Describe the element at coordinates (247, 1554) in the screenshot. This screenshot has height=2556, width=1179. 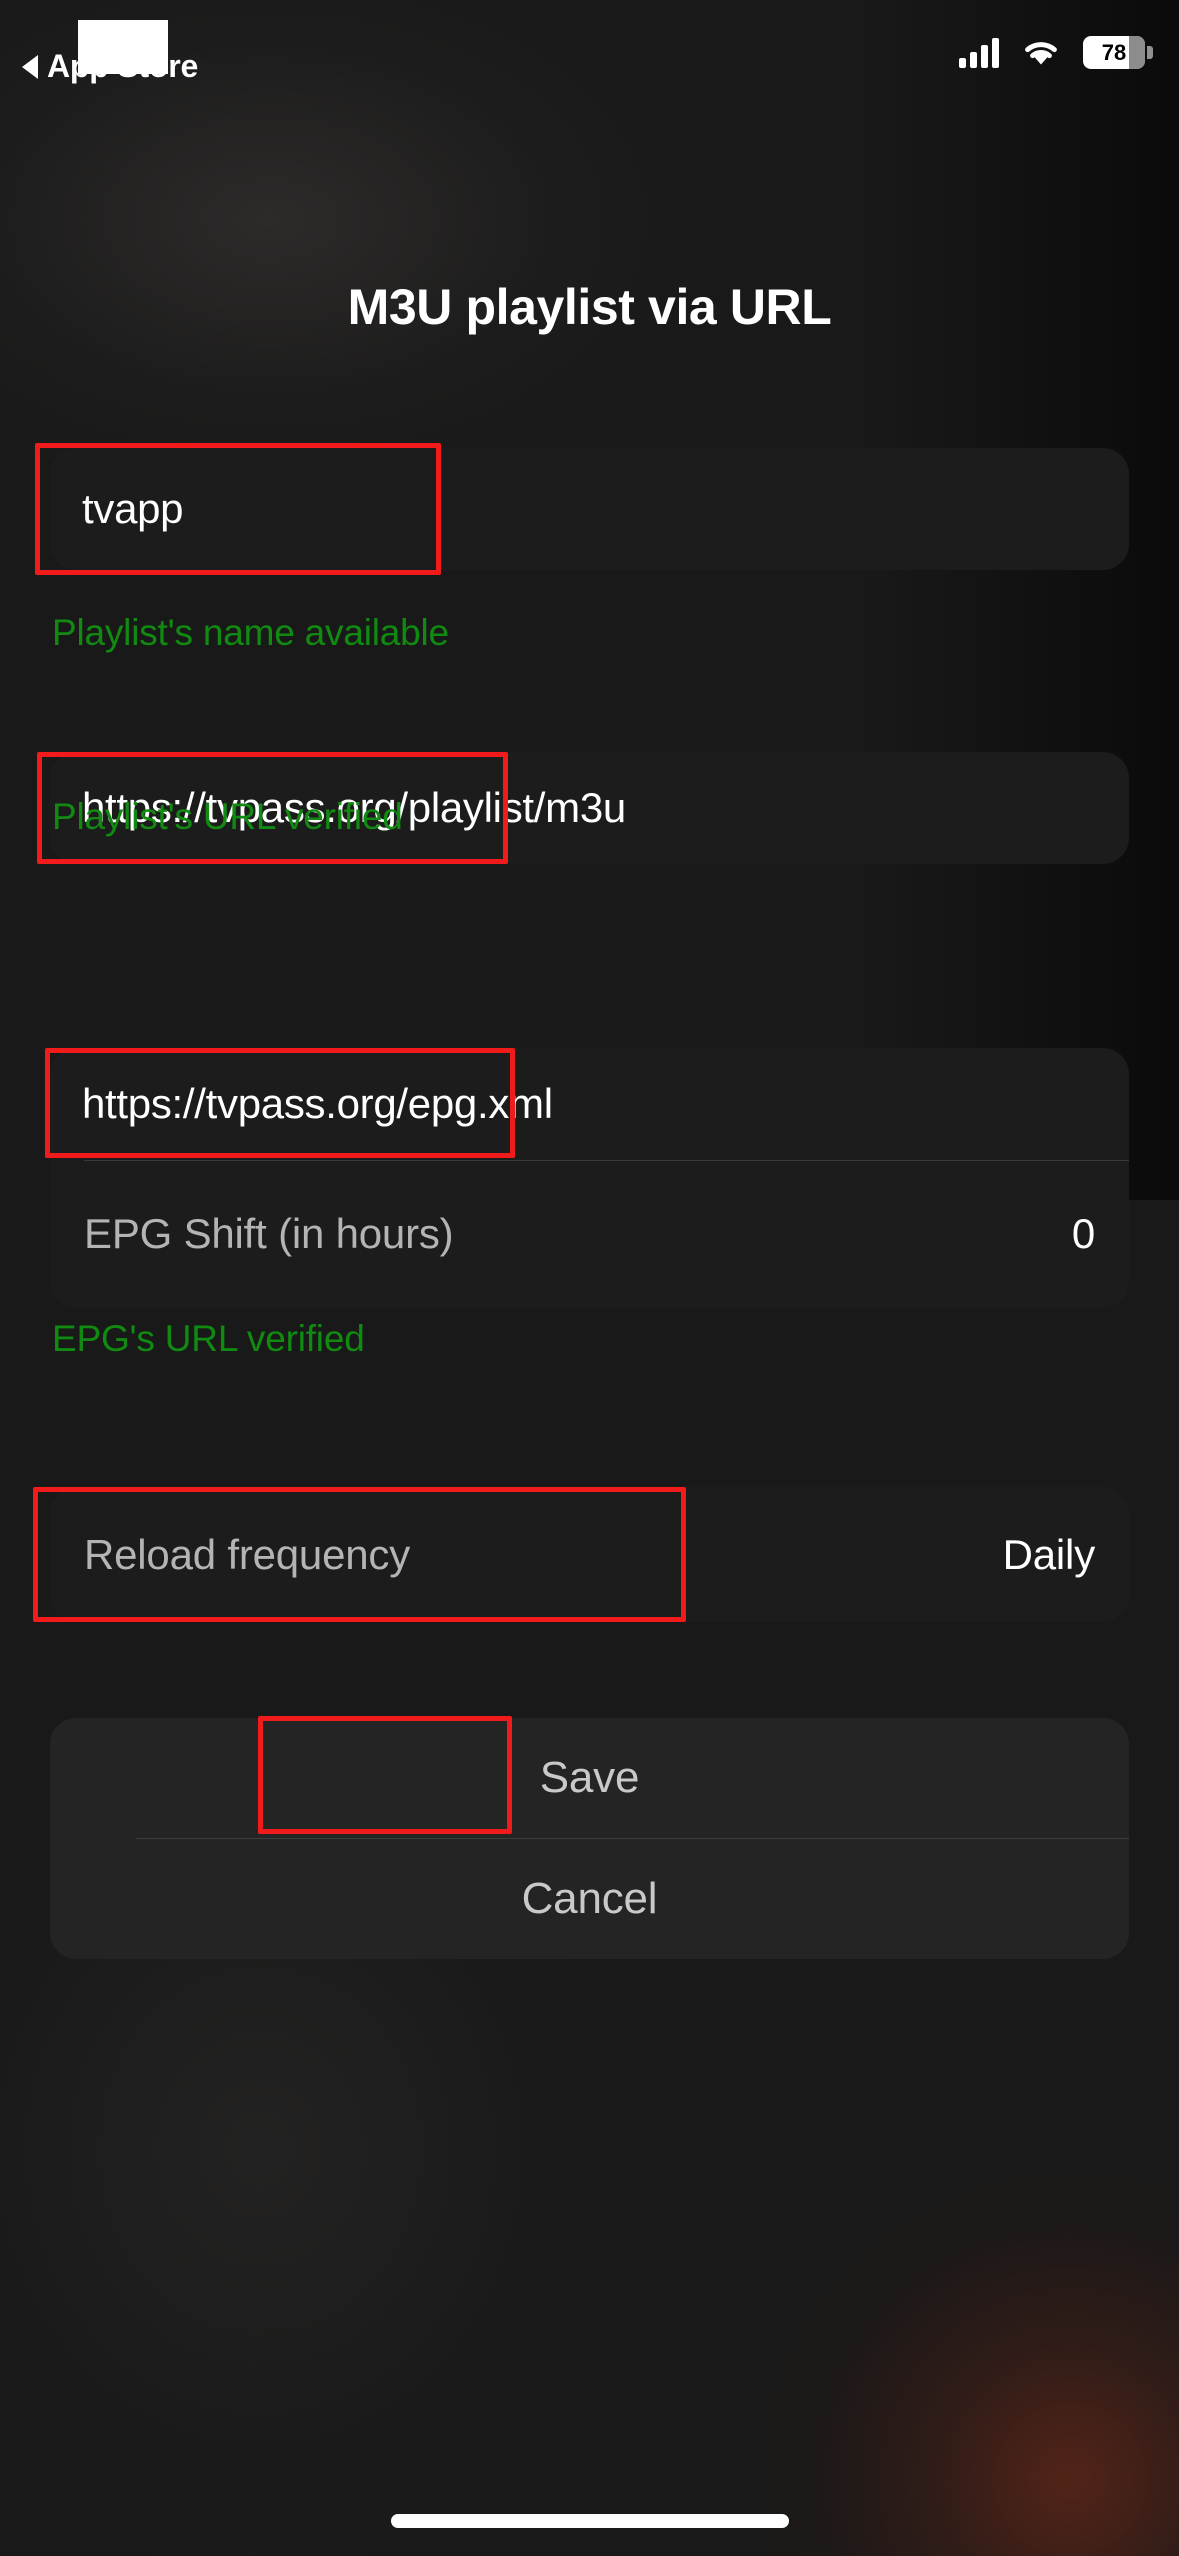
I see `reload-frequency-label: Reload frequency` at that location.